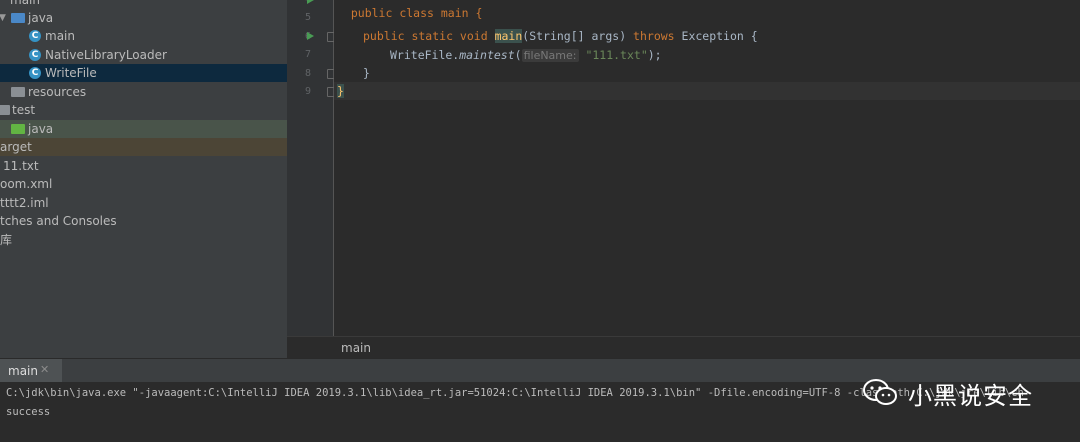 Image resolution: width=1080 pixels, height=442 pixels. Describe the element at coordinates (18, 92) in the screenshot. I see `resources-folder-icon` at that location.